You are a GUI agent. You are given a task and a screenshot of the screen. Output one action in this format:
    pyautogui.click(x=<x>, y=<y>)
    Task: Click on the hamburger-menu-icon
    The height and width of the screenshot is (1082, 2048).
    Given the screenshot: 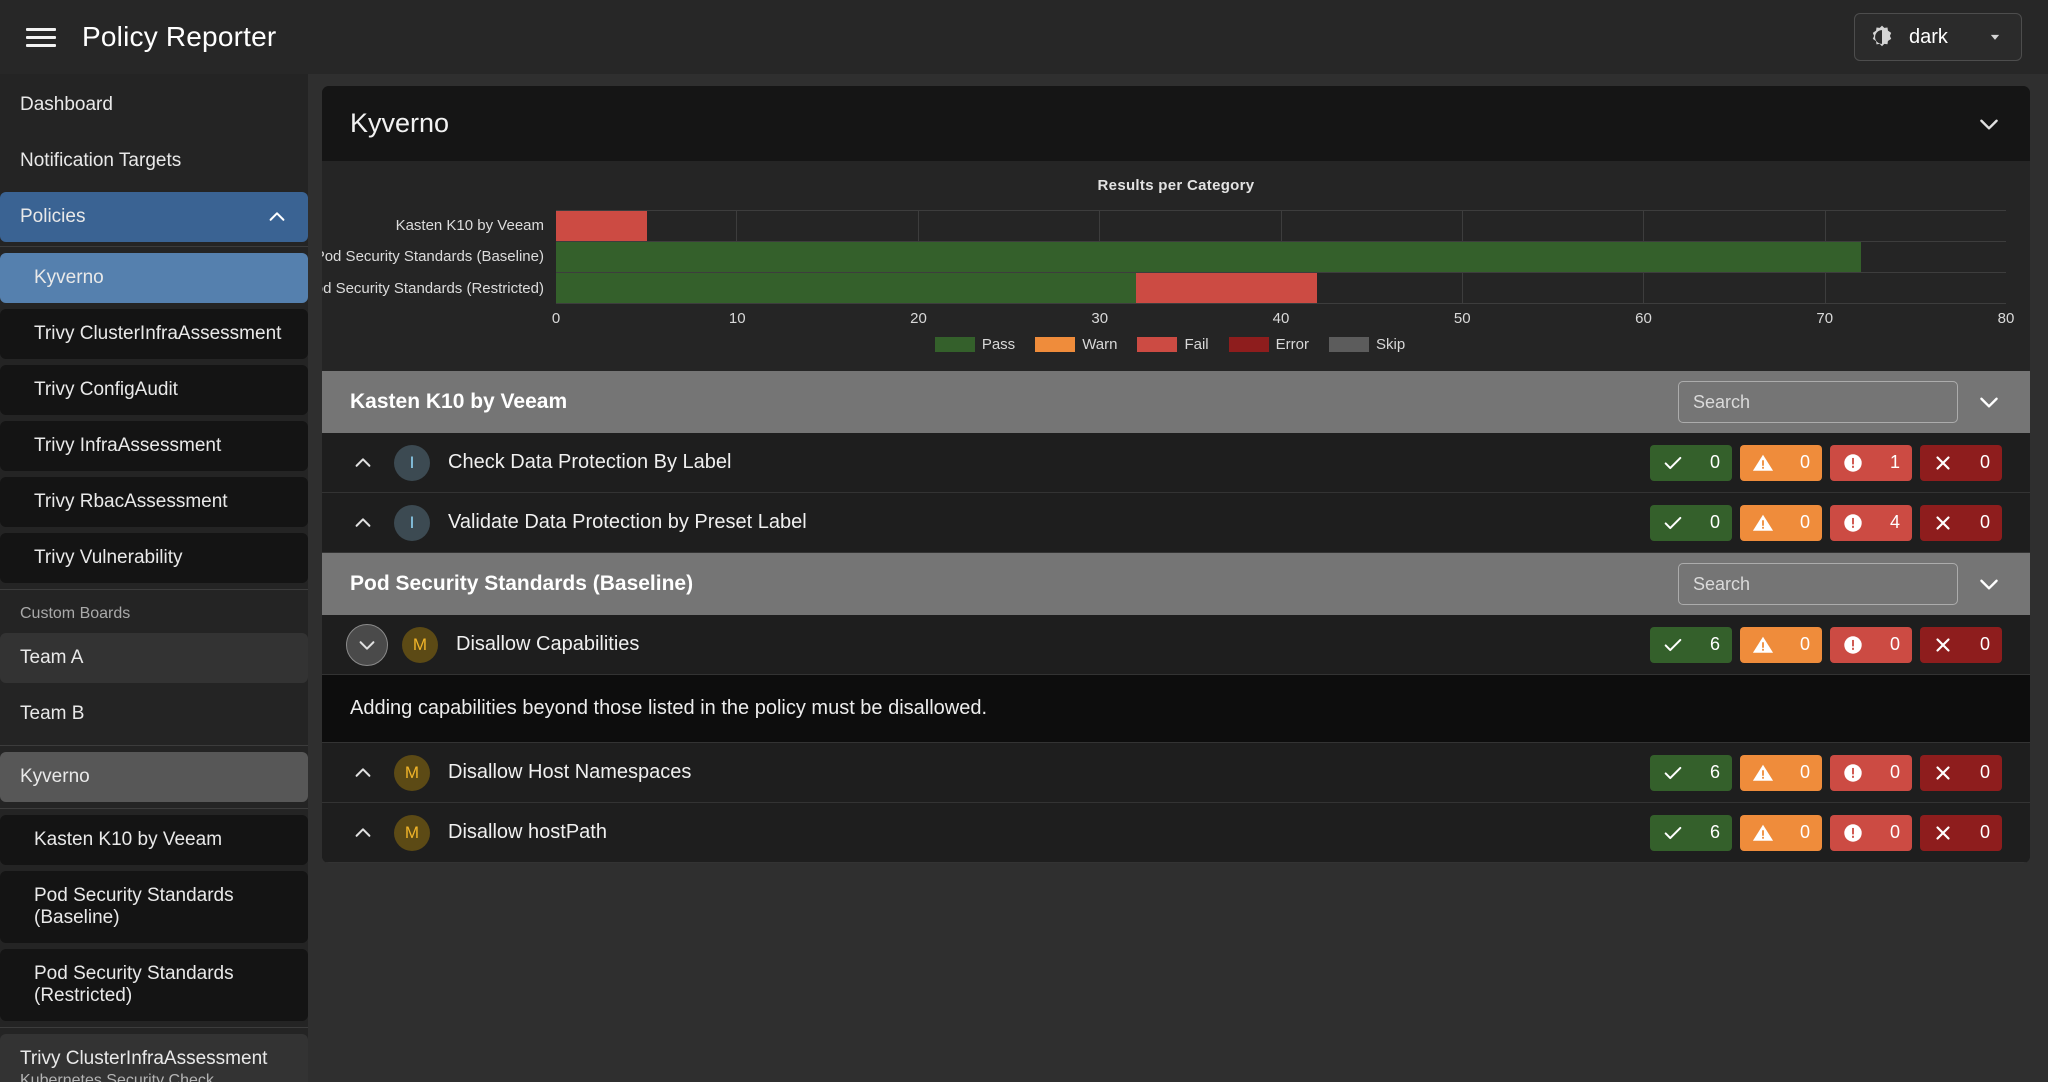 What is the action you would take?
    pyautogui.click(x=41, y=37)
    